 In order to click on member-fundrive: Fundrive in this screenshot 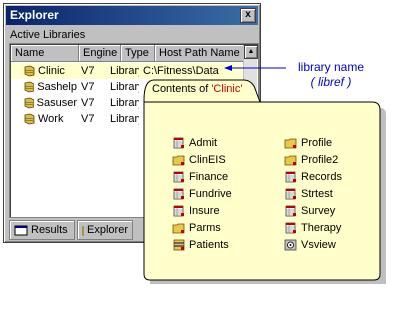, I will do `click(202, 194)`.